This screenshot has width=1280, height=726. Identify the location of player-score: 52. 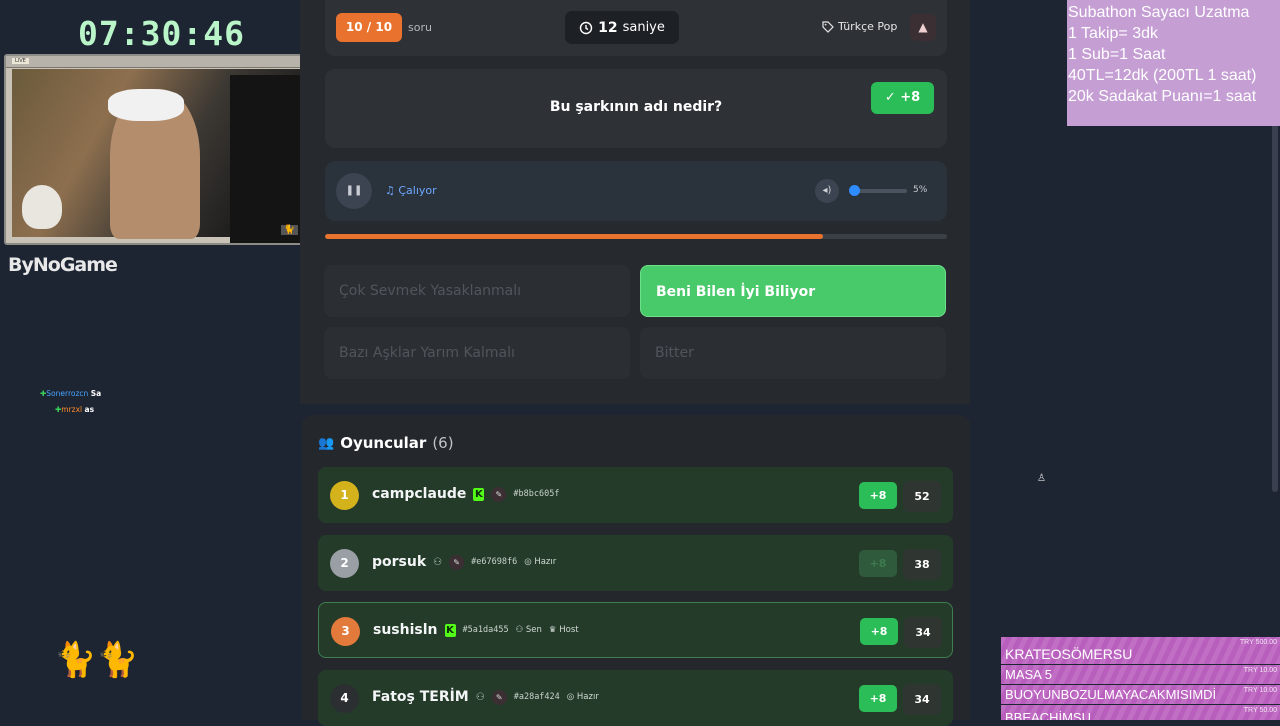
(922, 496).